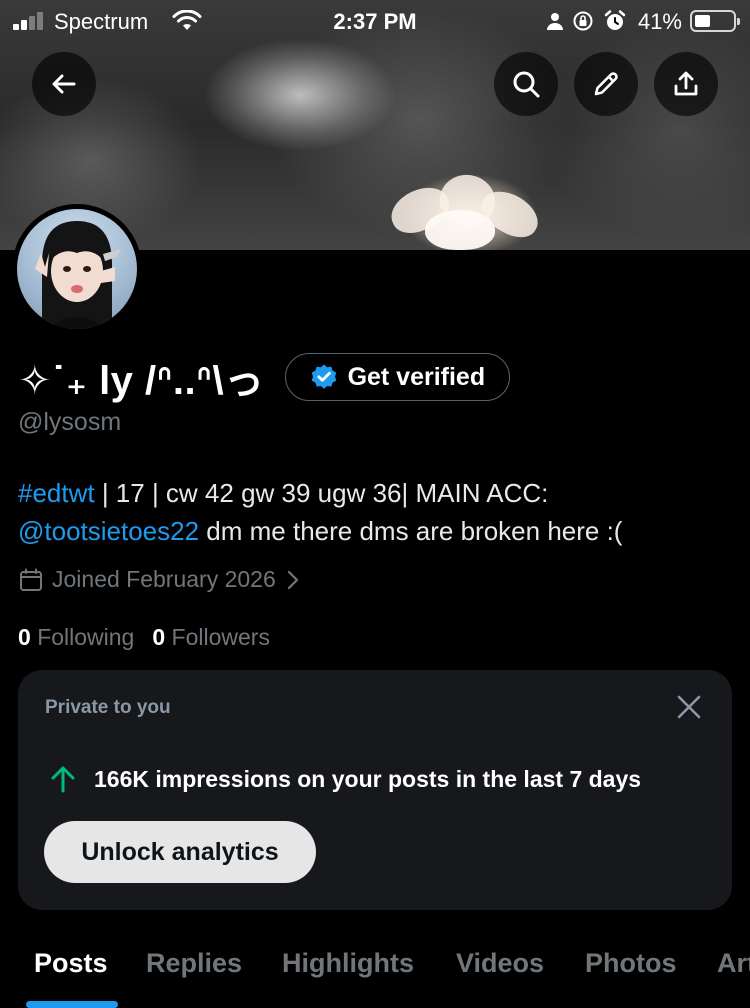 The width and height of the screenshot is (750, 1008). Describe the element at coordinates (56, 493) in the screenshot. I see `bio-hashtag-link: #edtwt` at that location.